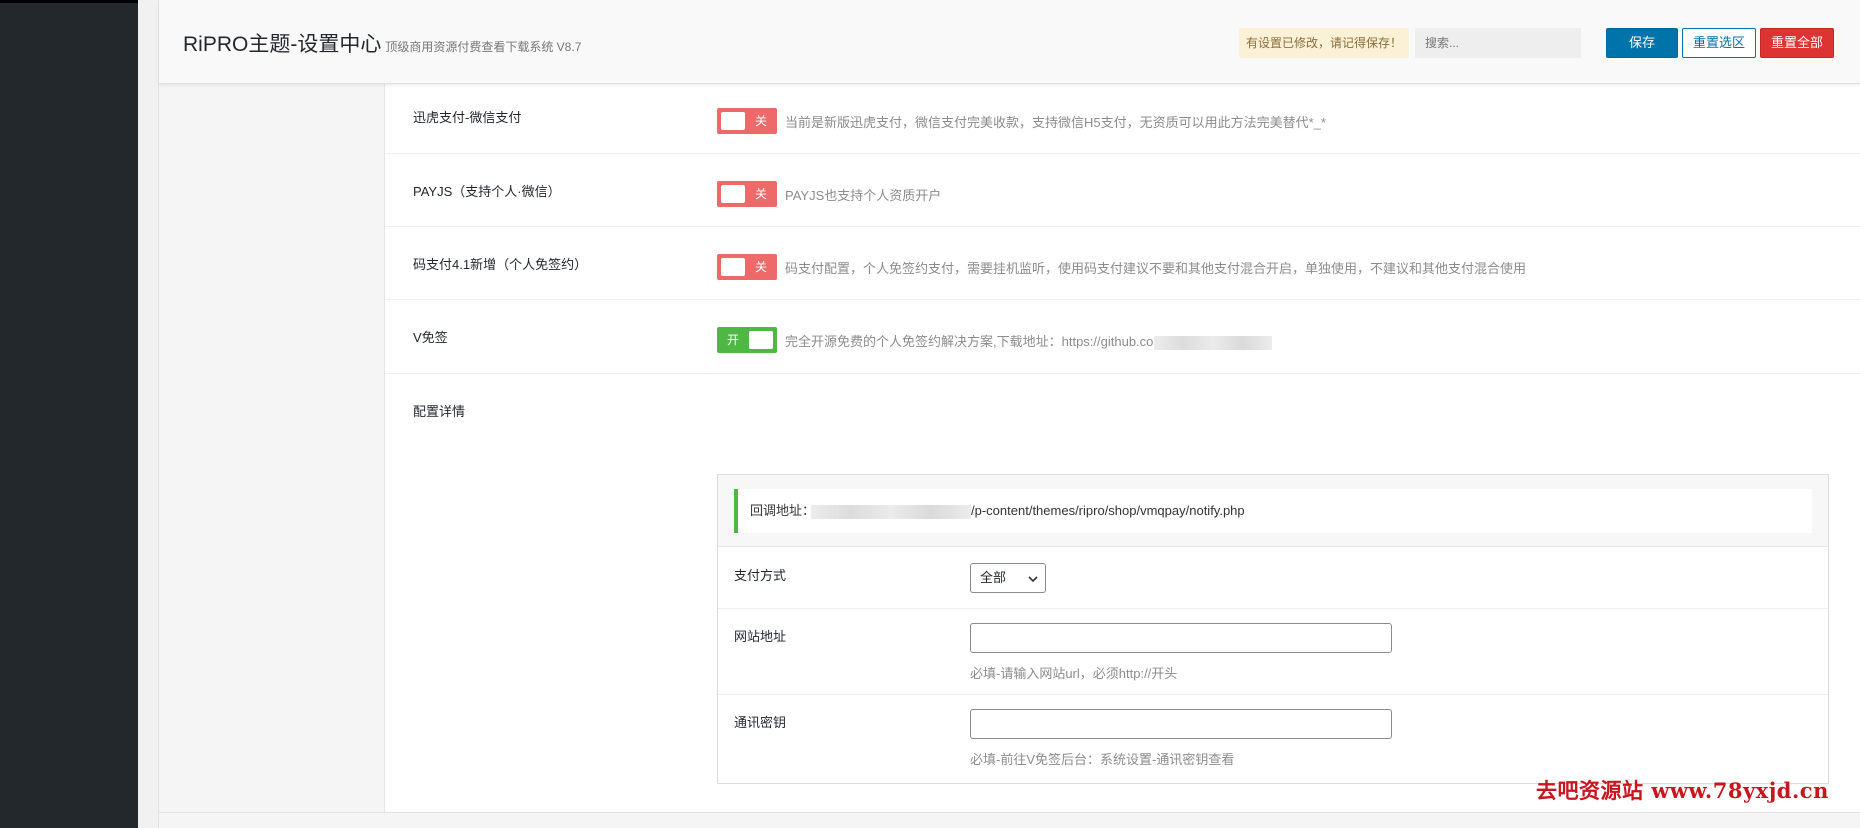 This screenshot has width=1860, height=828. I want to click on site-url-field: 网站地址 必填-请输入网站url，必须http://开头, so click(1273, 652).